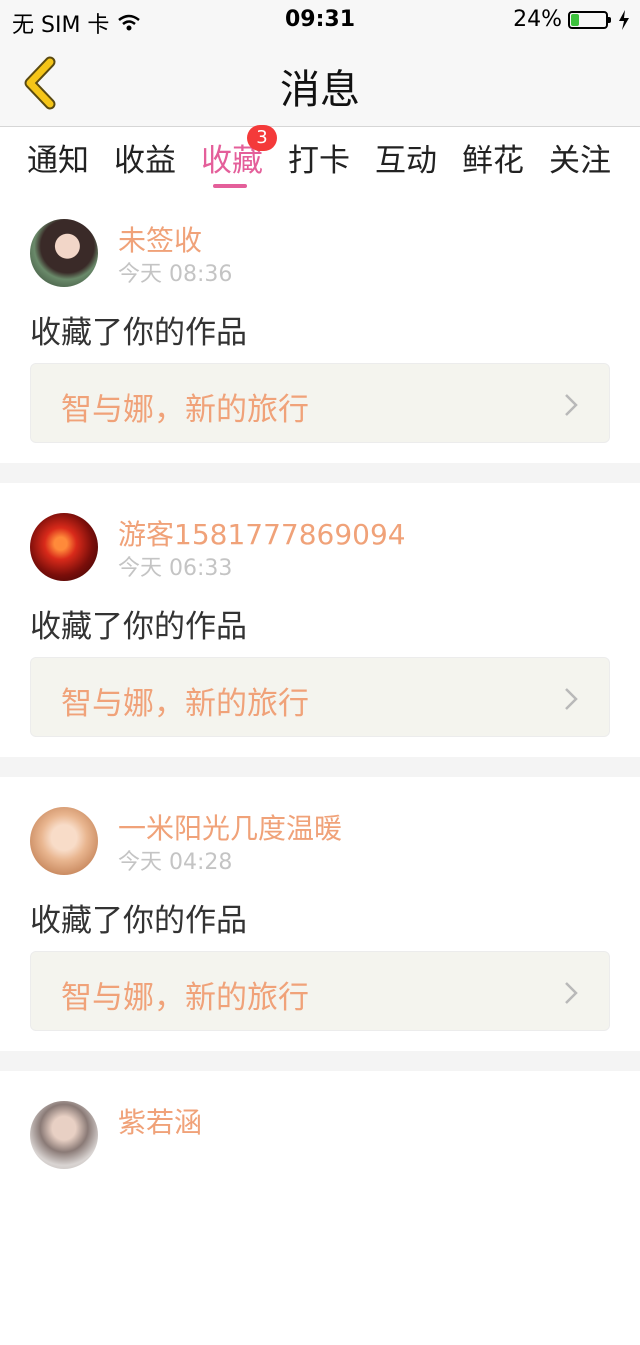 The width and height of the screenshot is (640, 1345). What do you see at coordinates (320, 90) in the screenshot?
I see `page-title: 消息` at bounding box center [320, 90].